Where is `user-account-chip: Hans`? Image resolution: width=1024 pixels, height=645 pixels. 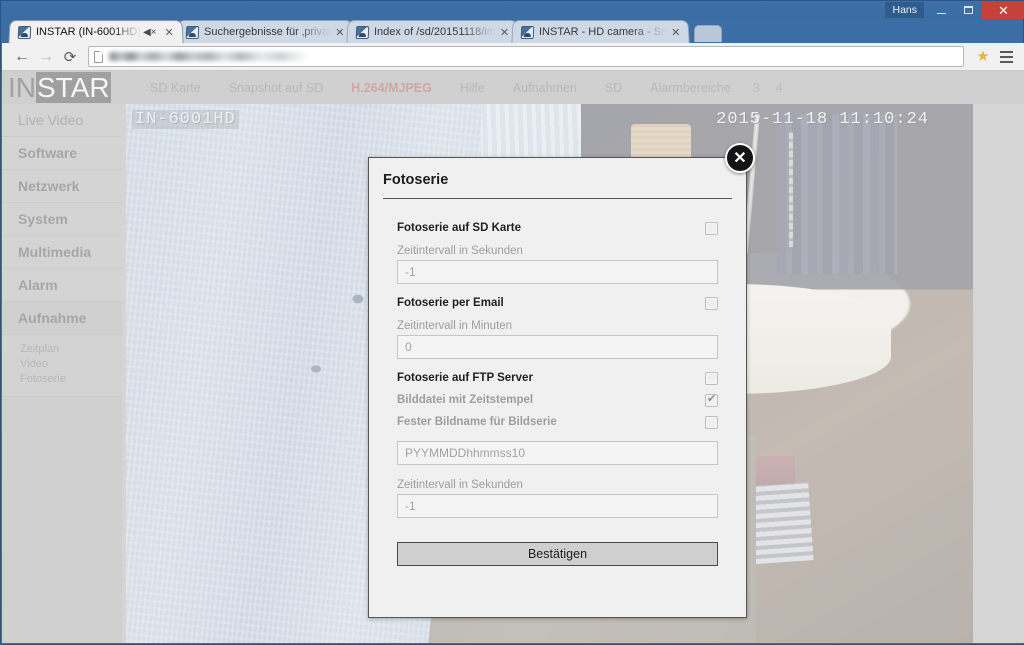
user-account-chip: Hans is located at coordinates (904, 10).